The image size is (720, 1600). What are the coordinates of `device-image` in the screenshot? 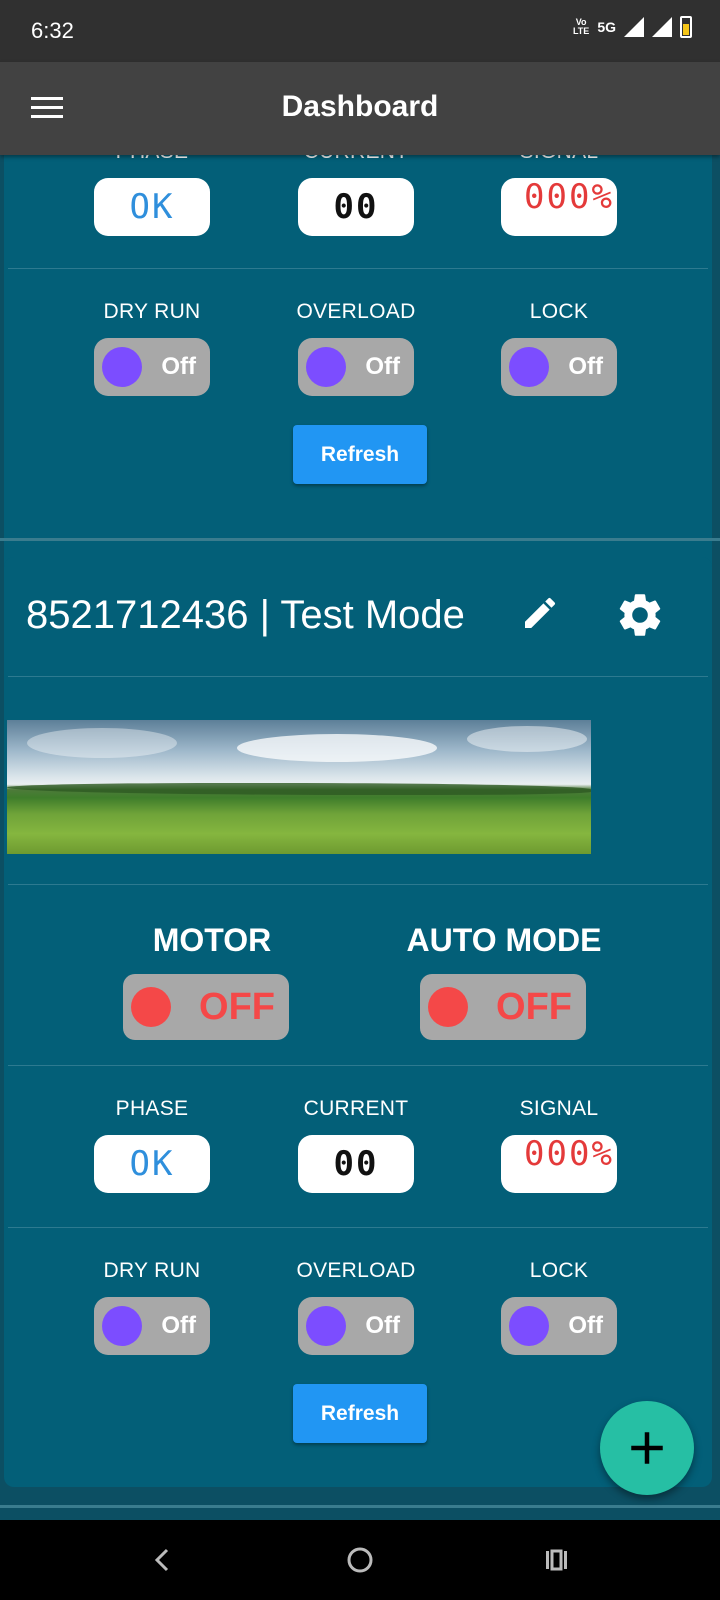 It's located at (299, 787).